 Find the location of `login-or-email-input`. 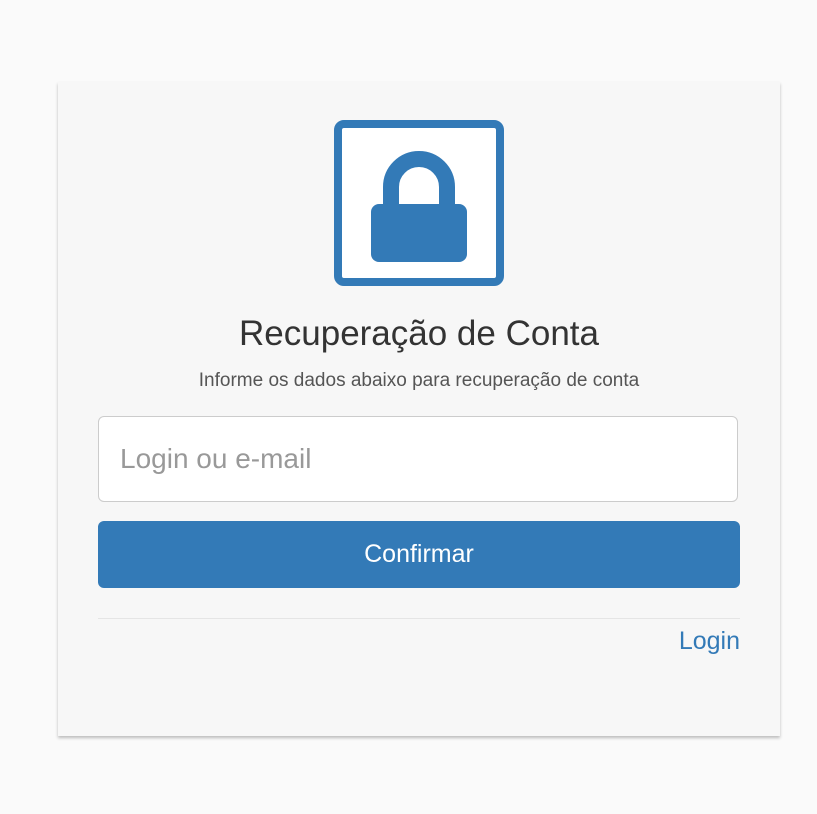

login-or-email-input is located at coordinates (418, 459).